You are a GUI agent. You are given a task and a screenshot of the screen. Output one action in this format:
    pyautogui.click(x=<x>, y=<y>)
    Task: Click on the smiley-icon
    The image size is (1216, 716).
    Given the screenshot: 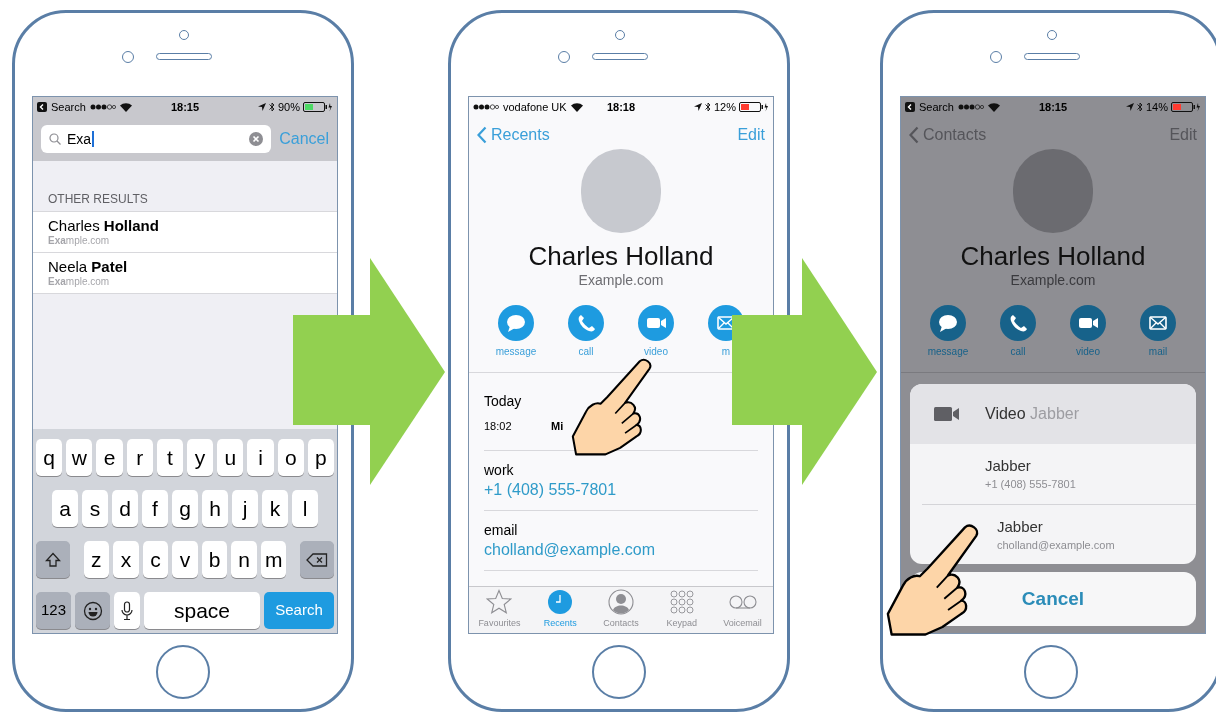 What is the action you would take?
    pyautogui.click(x=92, y=610)
    